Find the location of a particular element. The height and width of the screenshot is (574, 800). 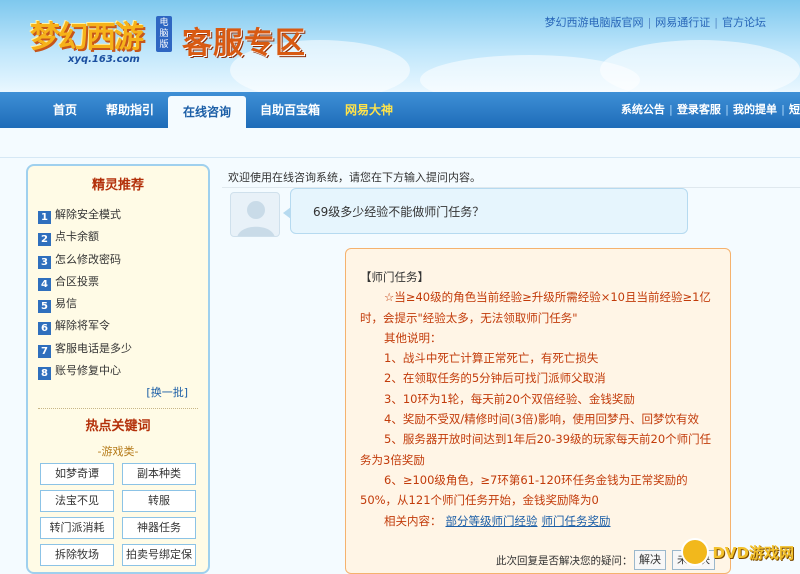

nav-netease-dashen: 网易大神 is located at coordinates (369, 110).